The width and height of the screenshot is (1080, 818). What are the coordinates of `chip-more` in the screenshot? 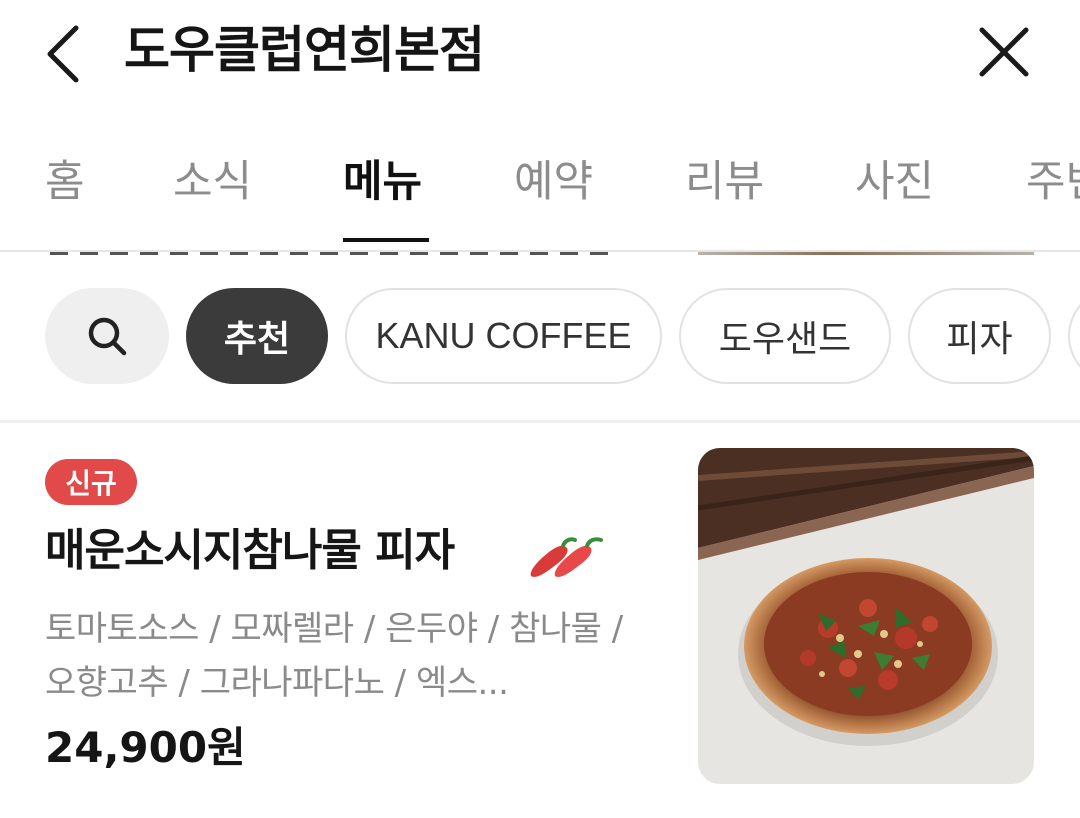 It's located at (1074, 336).